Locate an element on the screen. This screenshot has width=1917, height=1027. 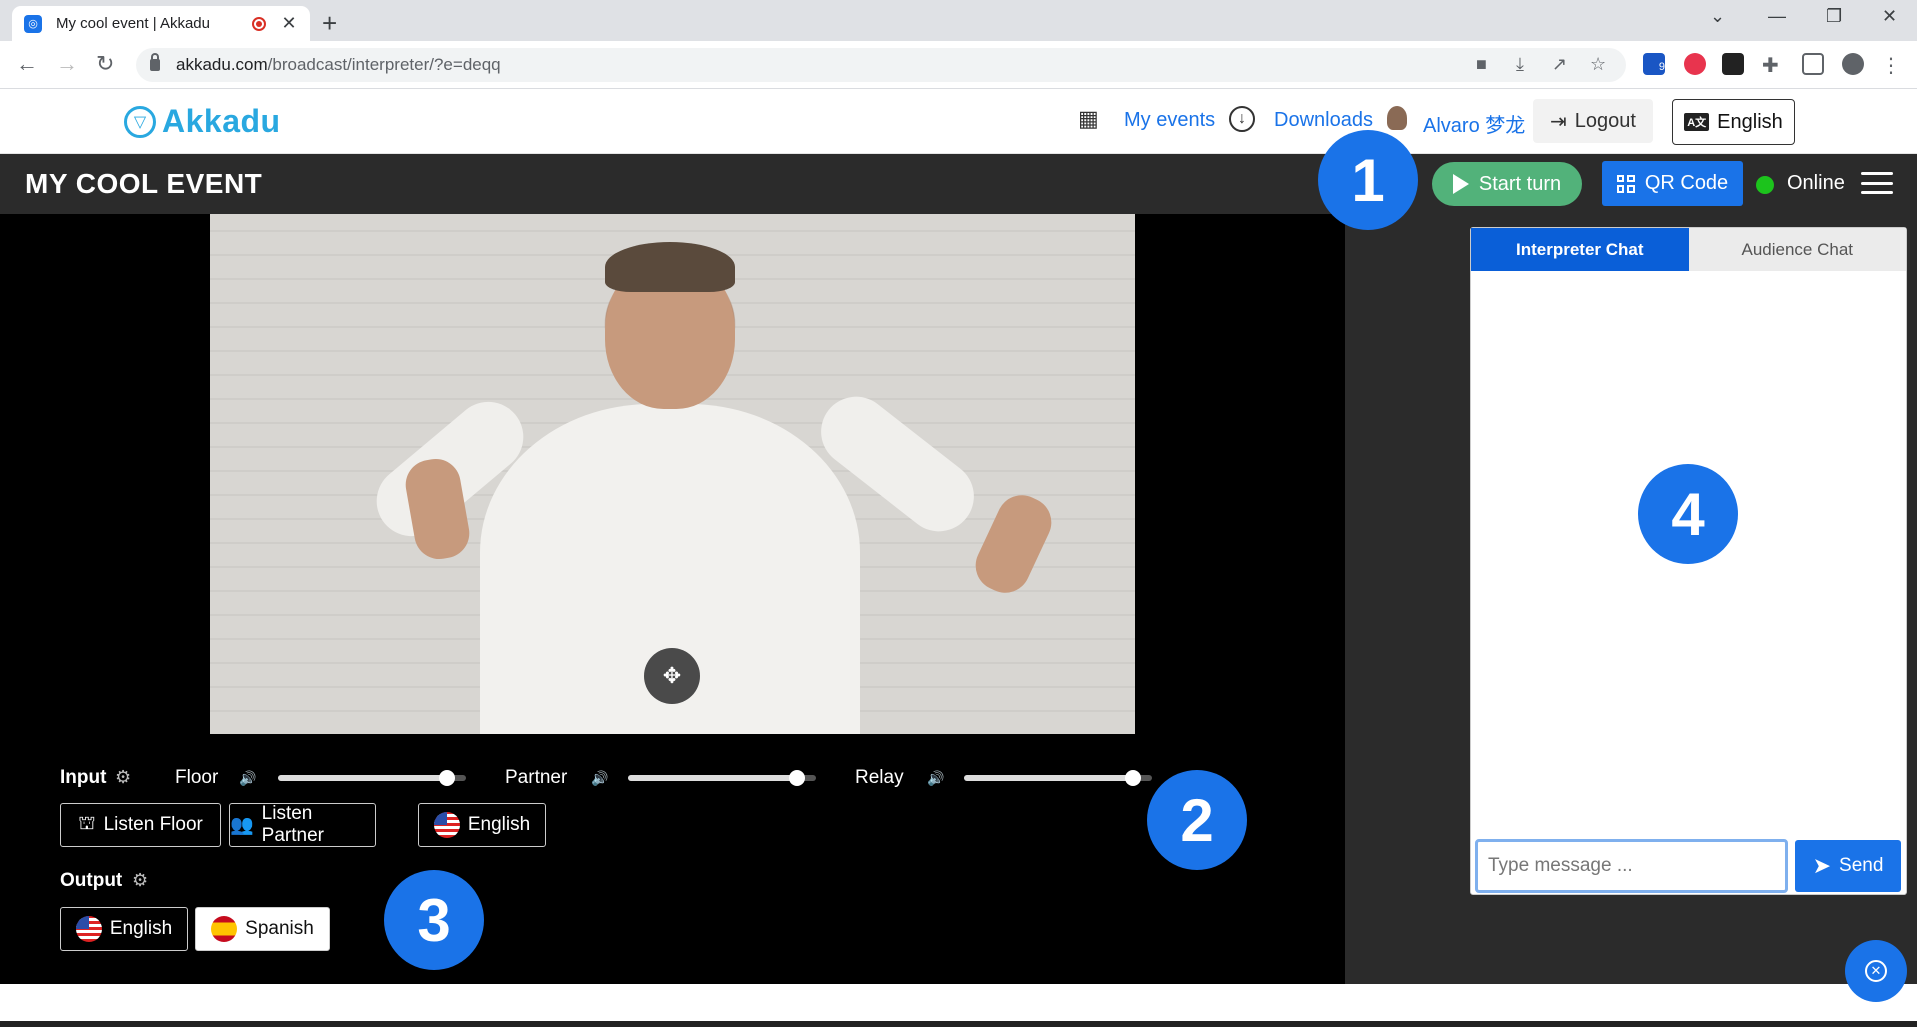
output-settings-gear-icon: ⚙ is located at coordinates (140, 880).